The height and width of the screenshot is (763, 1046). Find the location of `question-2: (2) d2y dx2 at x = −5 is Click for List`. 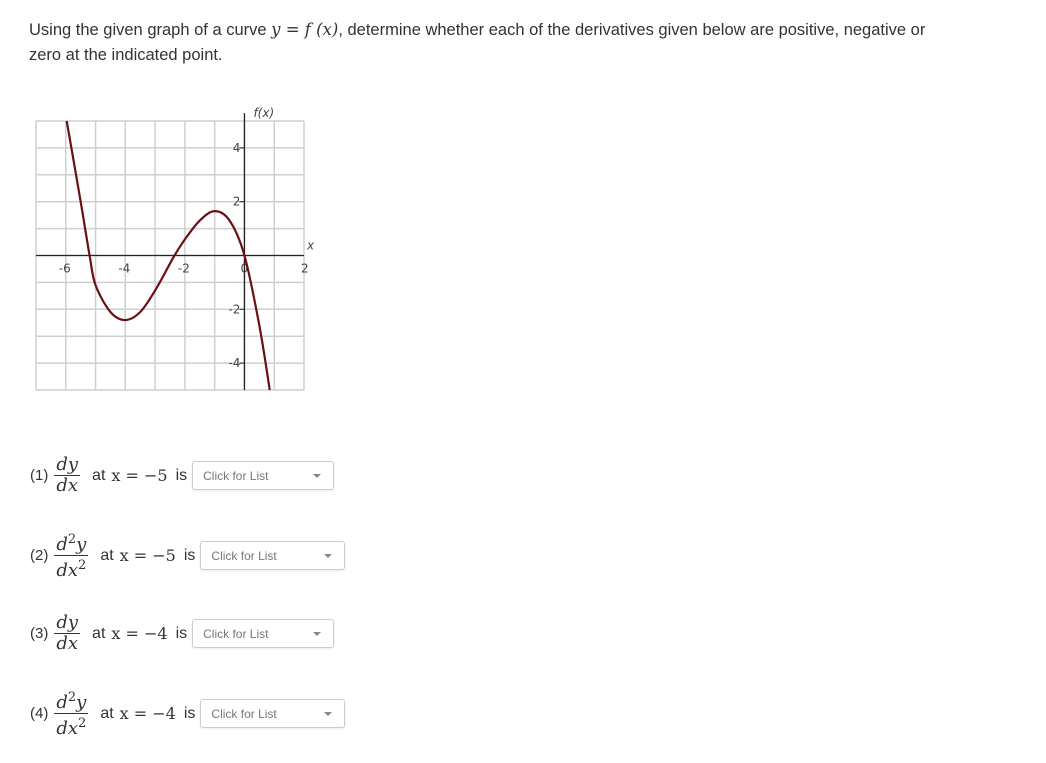

question-2: (2) d2y dx2 at x = −5 is Click for List is located at coordinates (188, 555).